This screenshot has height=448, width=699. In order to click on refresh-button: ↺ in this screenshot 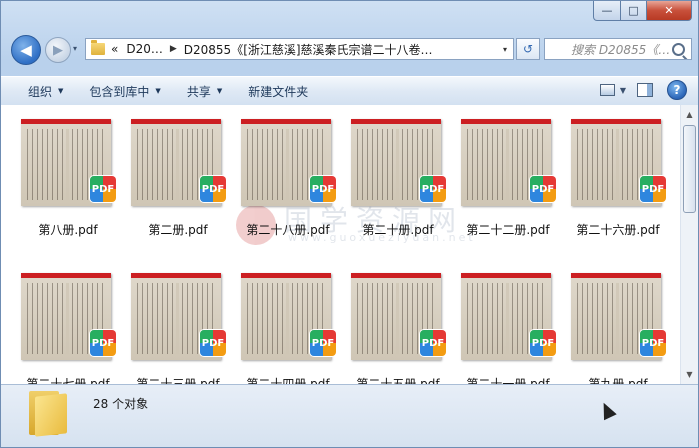, I will do `click(528, 49)`.